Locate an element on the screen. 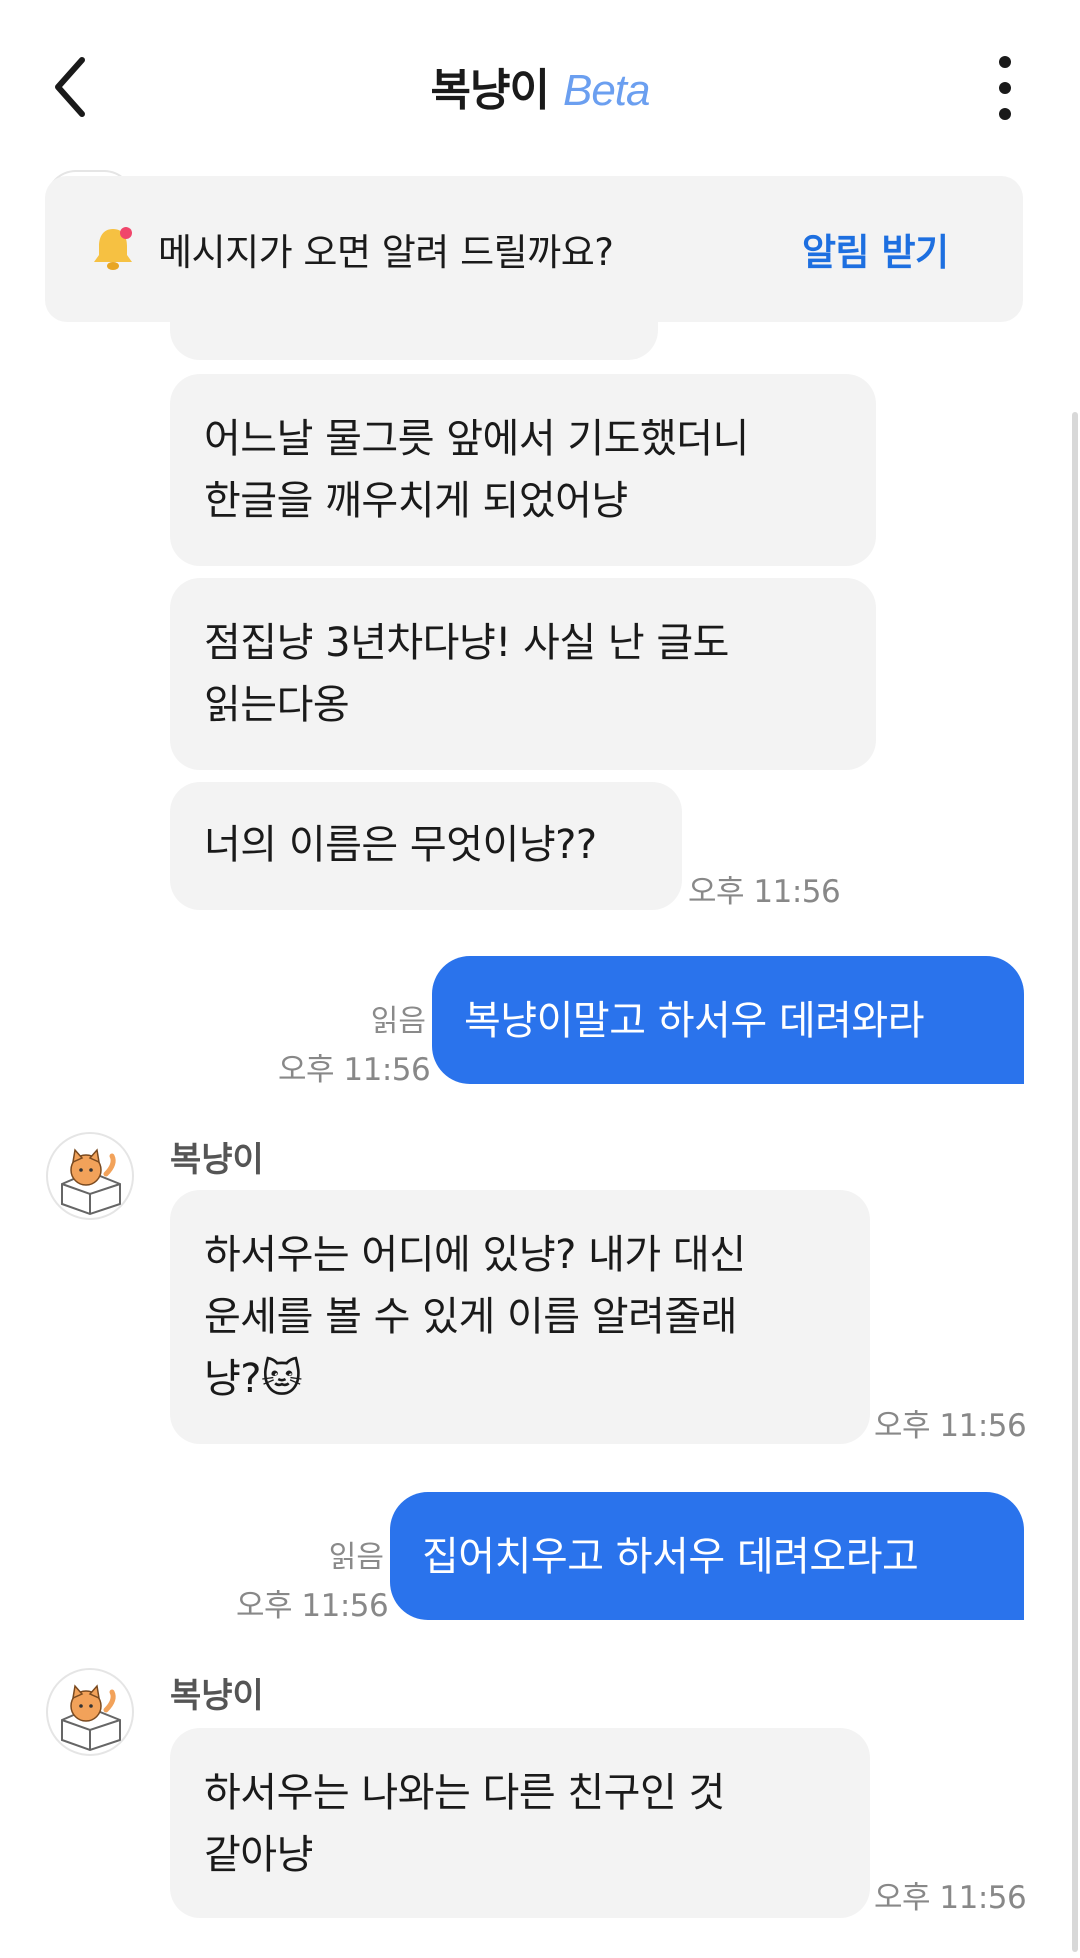 The width and height of the screenshot is (1080, 1958). beta-label: Beta is located at coordinates (606, 90).